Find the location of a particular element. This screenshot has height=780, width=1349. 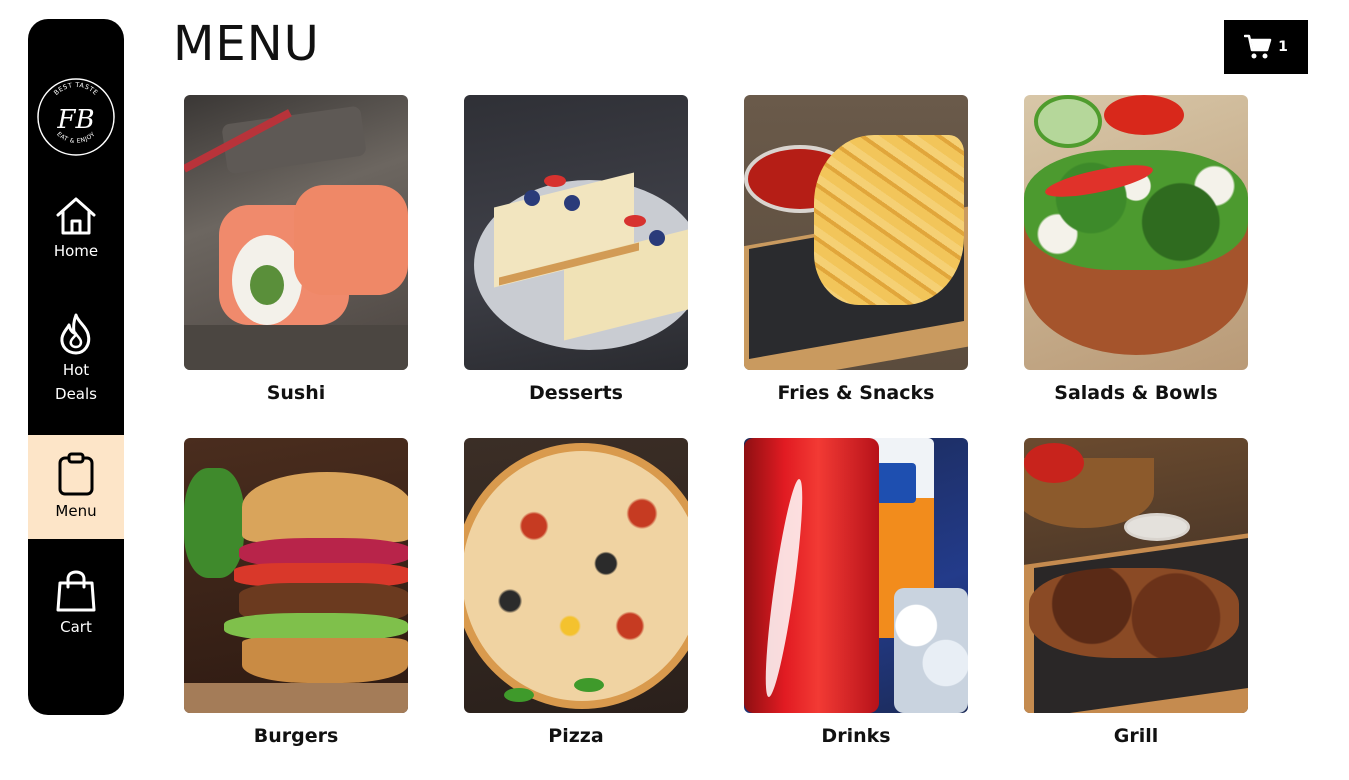

category-tile-burgers: Burgers is located at coordinates (296, 593).